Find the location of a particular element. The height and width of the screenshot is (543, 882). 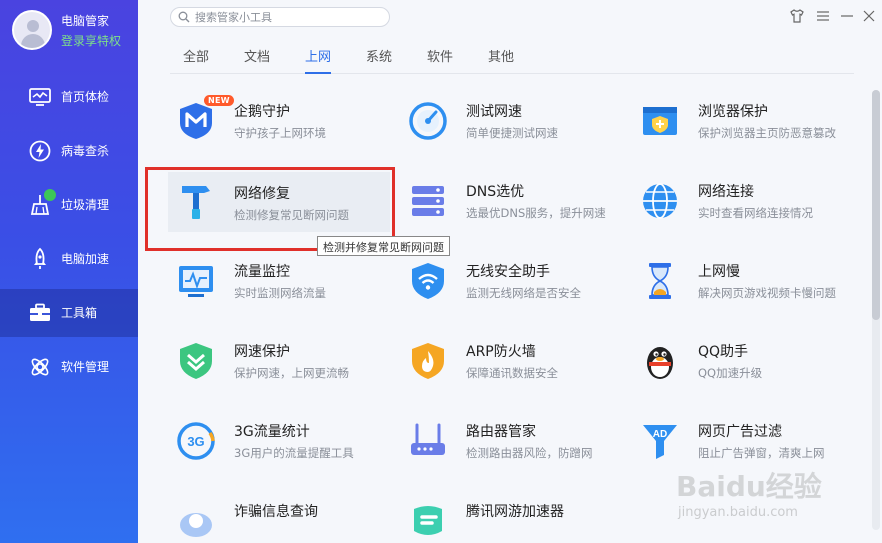

tab-all: 全部 is located at coordinates (196, 60).